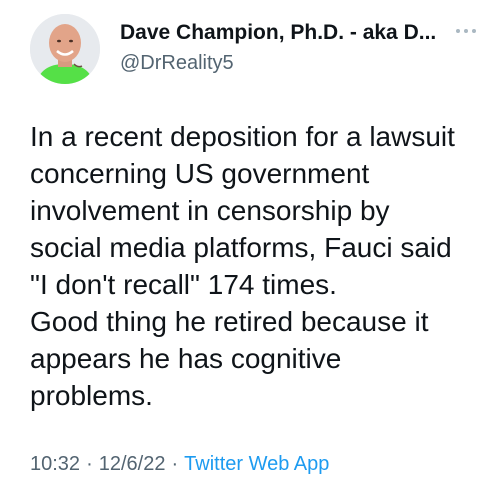 This screenshot has width=500, height=482. What do you see at coordinates (132, 464) in the screenshot?
I see `tweet-date: 12/6/22` at bounding box center [132, 464].